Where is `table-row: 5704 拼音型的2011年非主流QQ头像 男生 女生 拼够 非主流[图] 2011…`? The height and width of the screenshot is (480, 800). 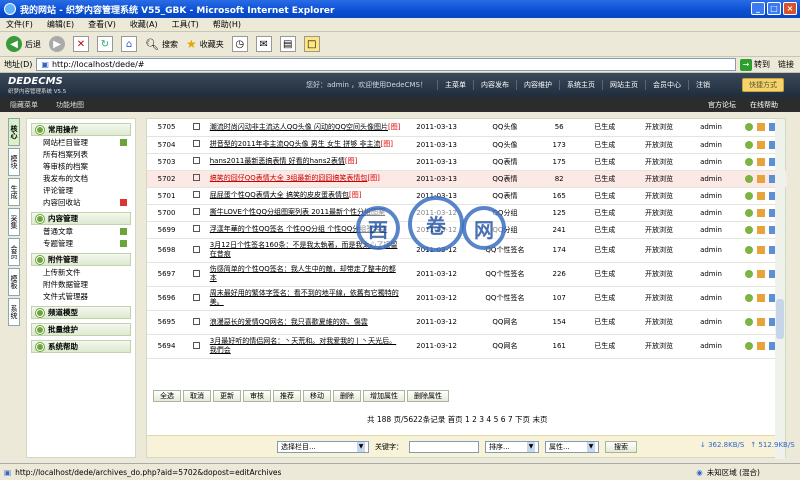
table-row: 5704 拼音型的2011年非主流QQ头像 男生 女生 拼够 非主流[图] 2011… is located at coordinates (467, 145).